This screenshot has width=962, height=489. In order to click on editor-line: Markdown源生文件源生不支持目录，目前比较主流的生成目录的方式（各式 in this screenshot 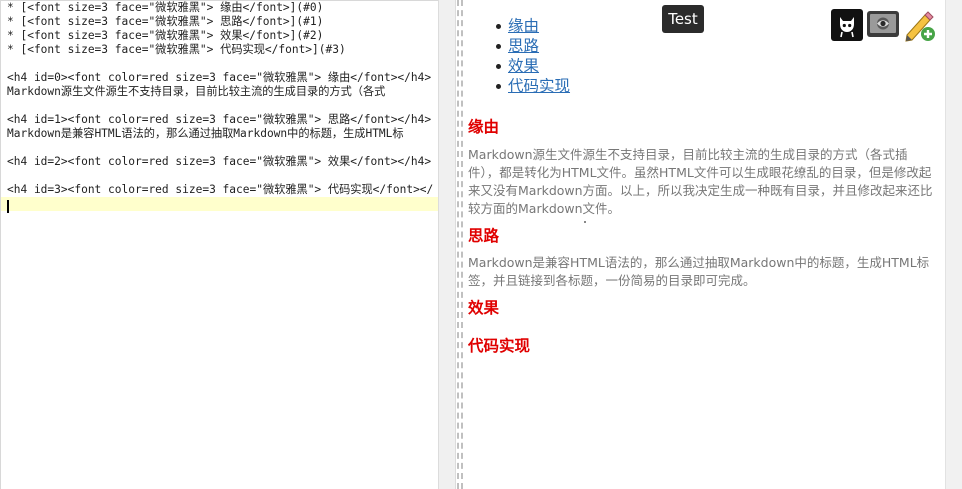, I will do `click(219, 92)`.